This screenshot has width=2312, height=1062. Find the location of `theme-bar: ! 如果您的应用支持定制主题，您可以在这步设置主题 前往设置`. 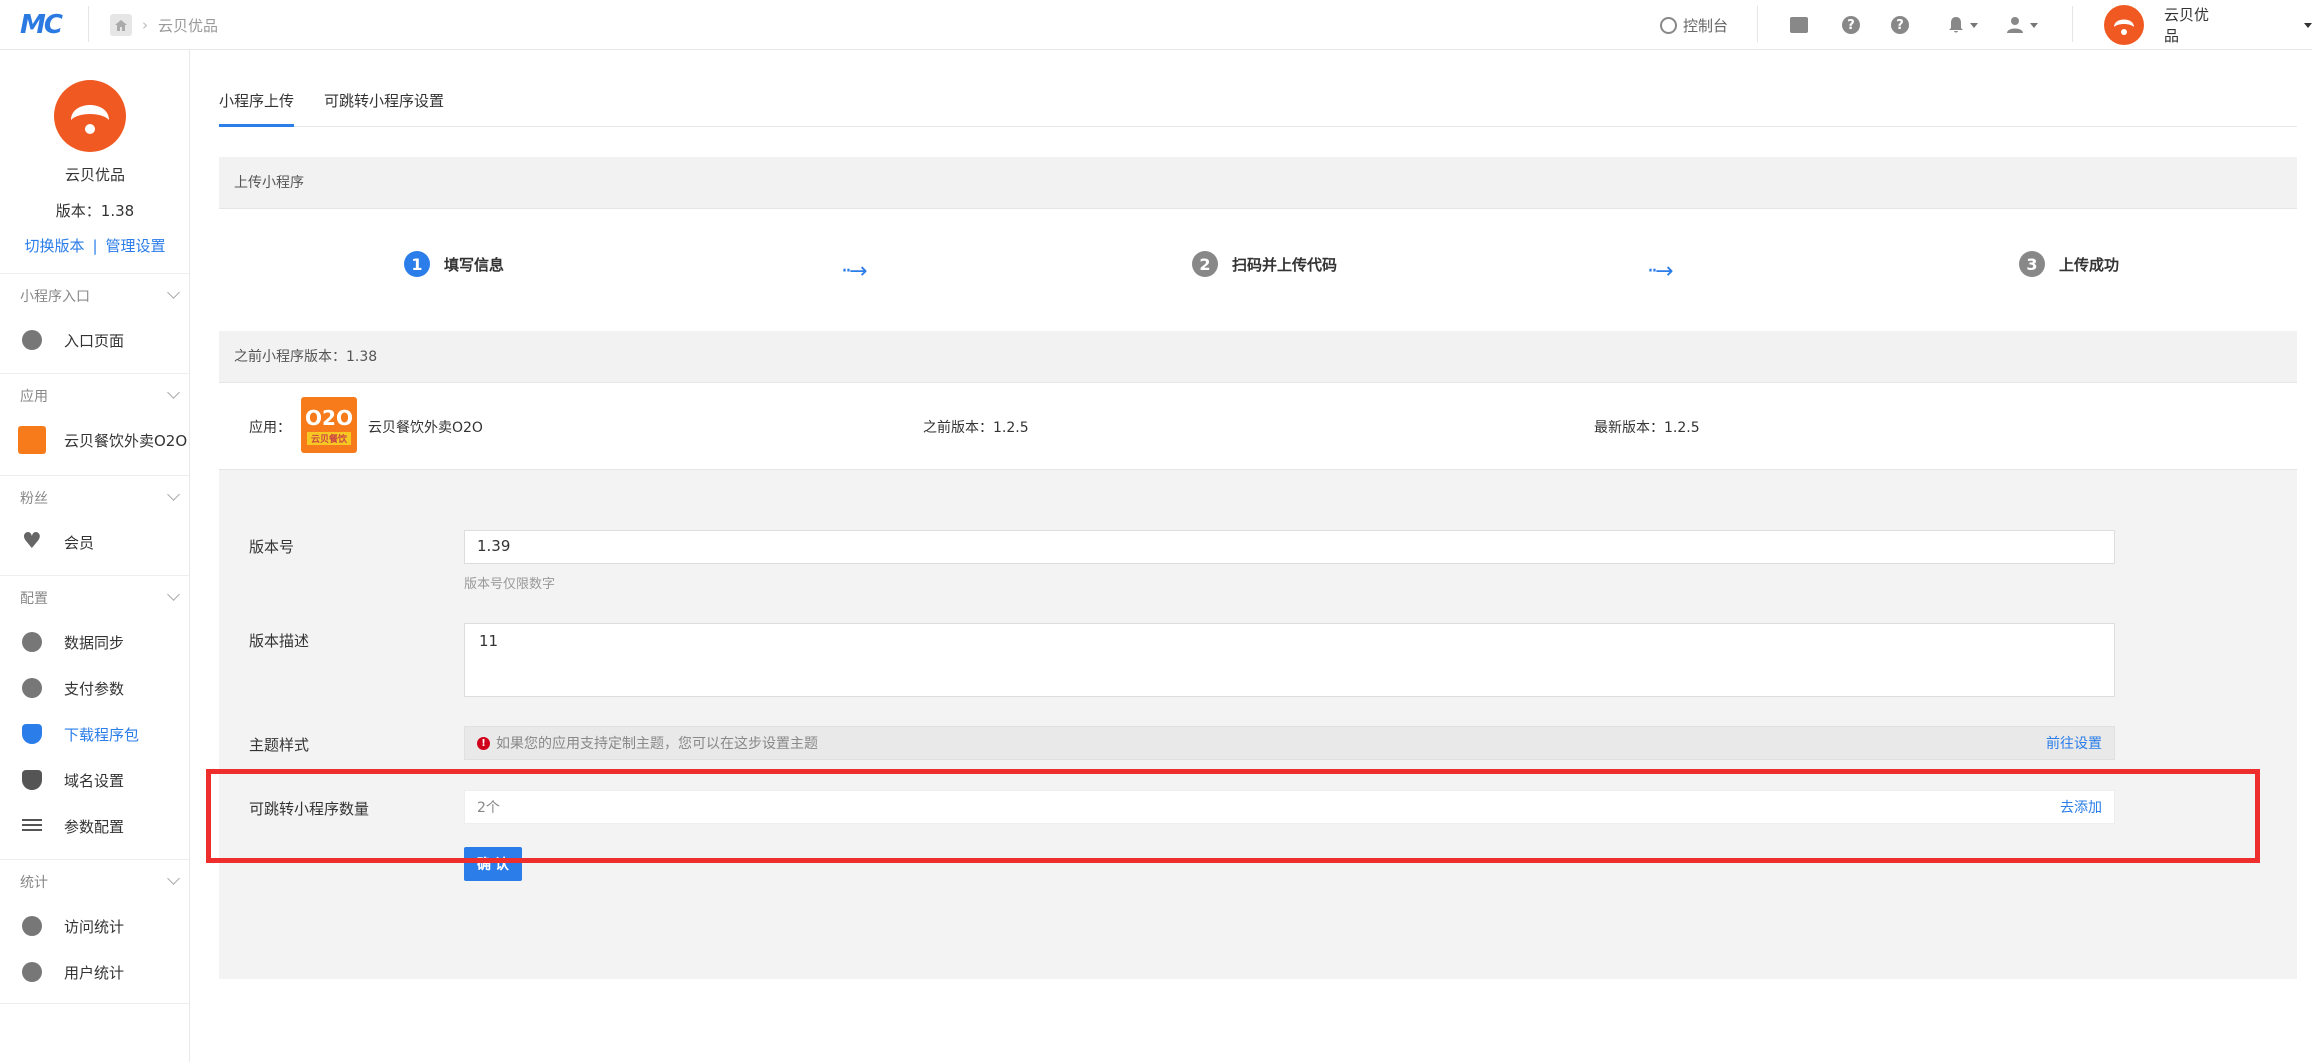

theme-bar: ! 如果您的应用支持定制主题，您可以在这步设置主题 前往设置 is located at coordinates (1289, 743).